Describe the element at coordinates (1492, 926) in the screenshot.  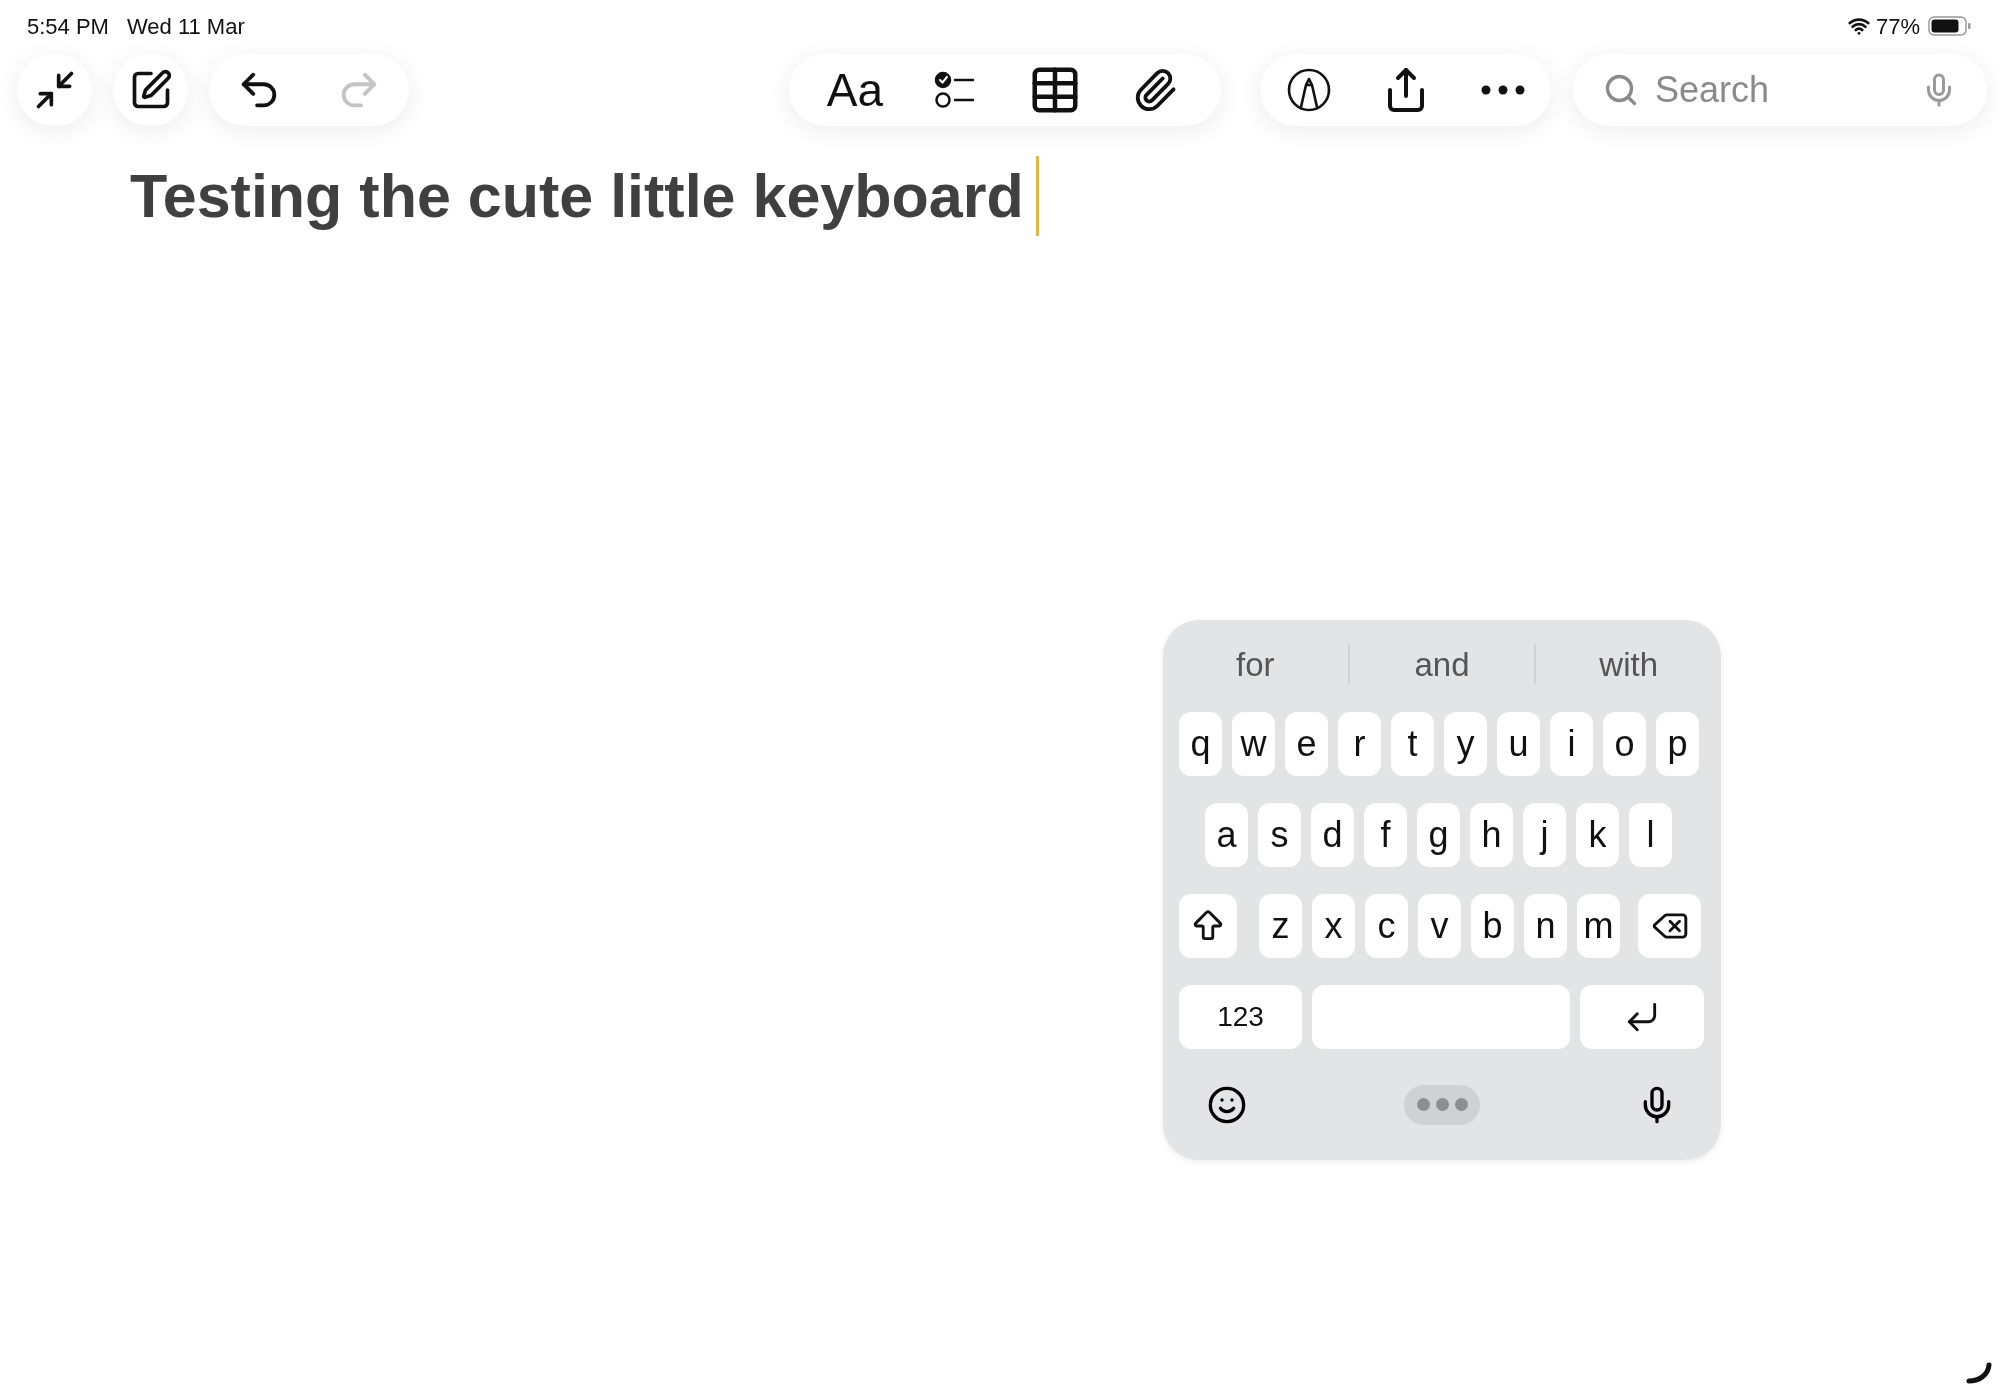
I see `letter-key: b` at that location.